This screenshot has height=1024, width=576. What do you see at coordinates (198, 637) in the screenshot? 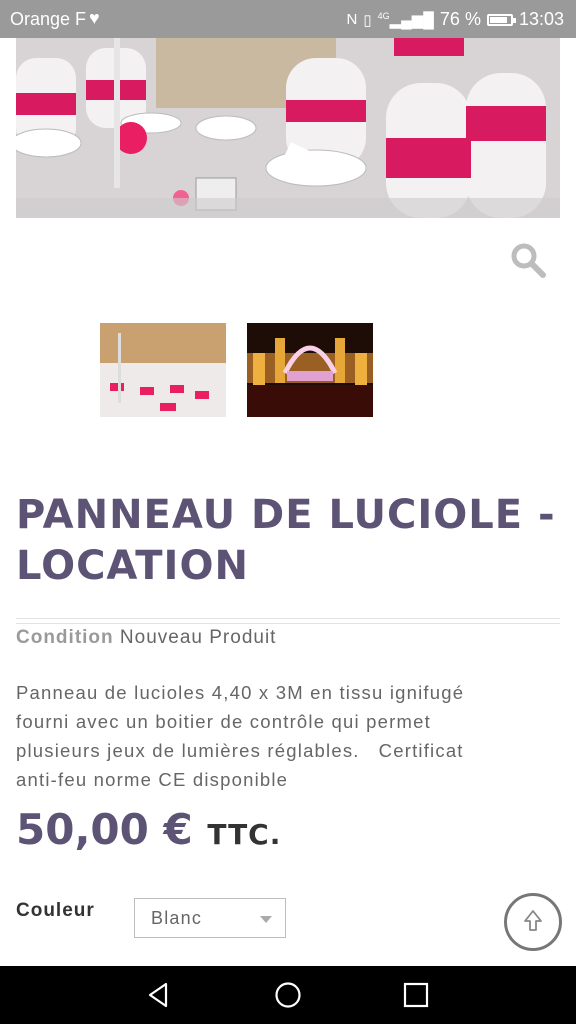
I see `condition-value: Nouveau Produit` at bounding box center [198, 637].